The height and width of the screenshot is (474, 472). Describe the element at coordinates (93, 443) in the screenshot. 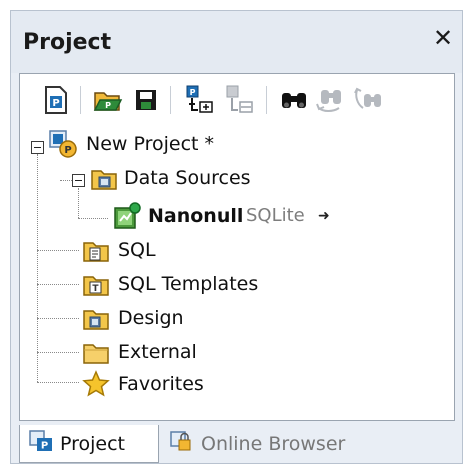

I see `tab-label: Project` at that location.